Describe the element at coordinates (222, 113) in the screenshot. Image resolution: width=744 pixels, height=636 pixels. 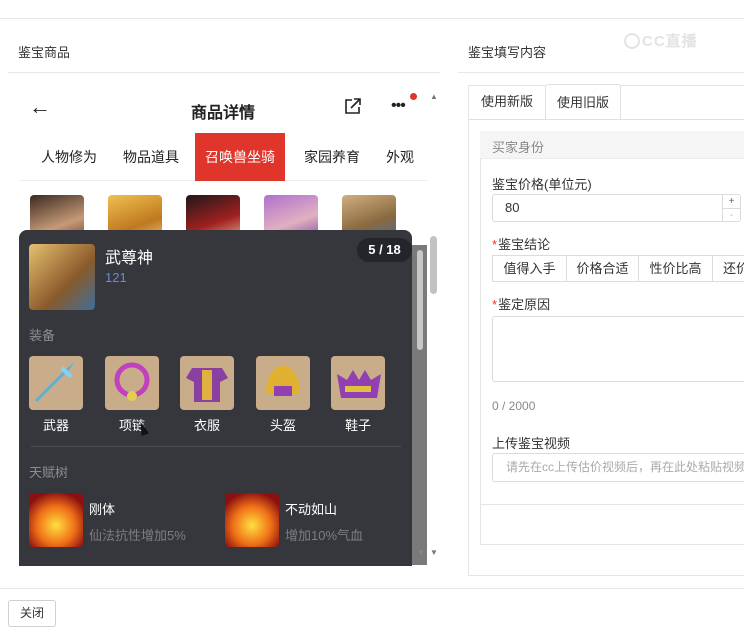
I see `phone-title: 商品详情` at that location.